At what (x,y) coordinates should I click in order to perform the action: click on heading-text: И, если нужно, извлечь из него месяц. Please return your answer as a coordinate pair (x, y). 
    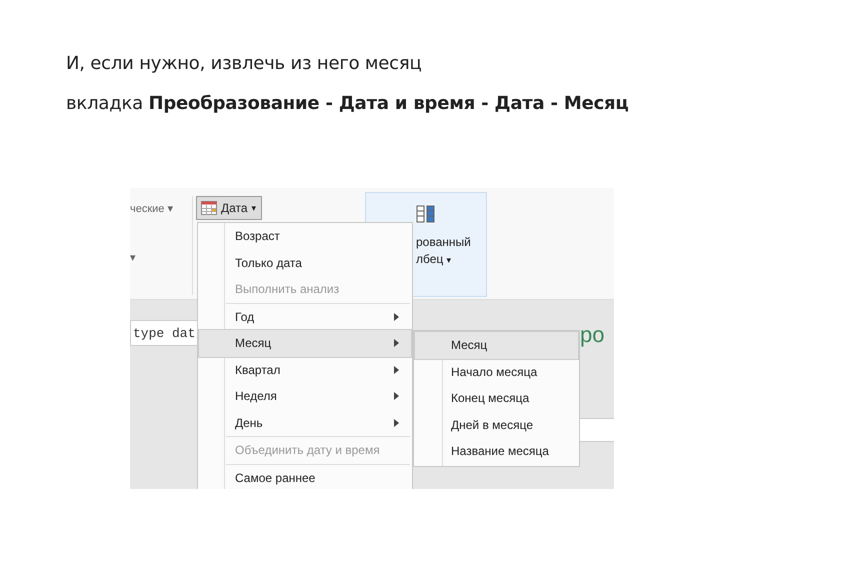
    Looking at the image, I should click on (244, 64).